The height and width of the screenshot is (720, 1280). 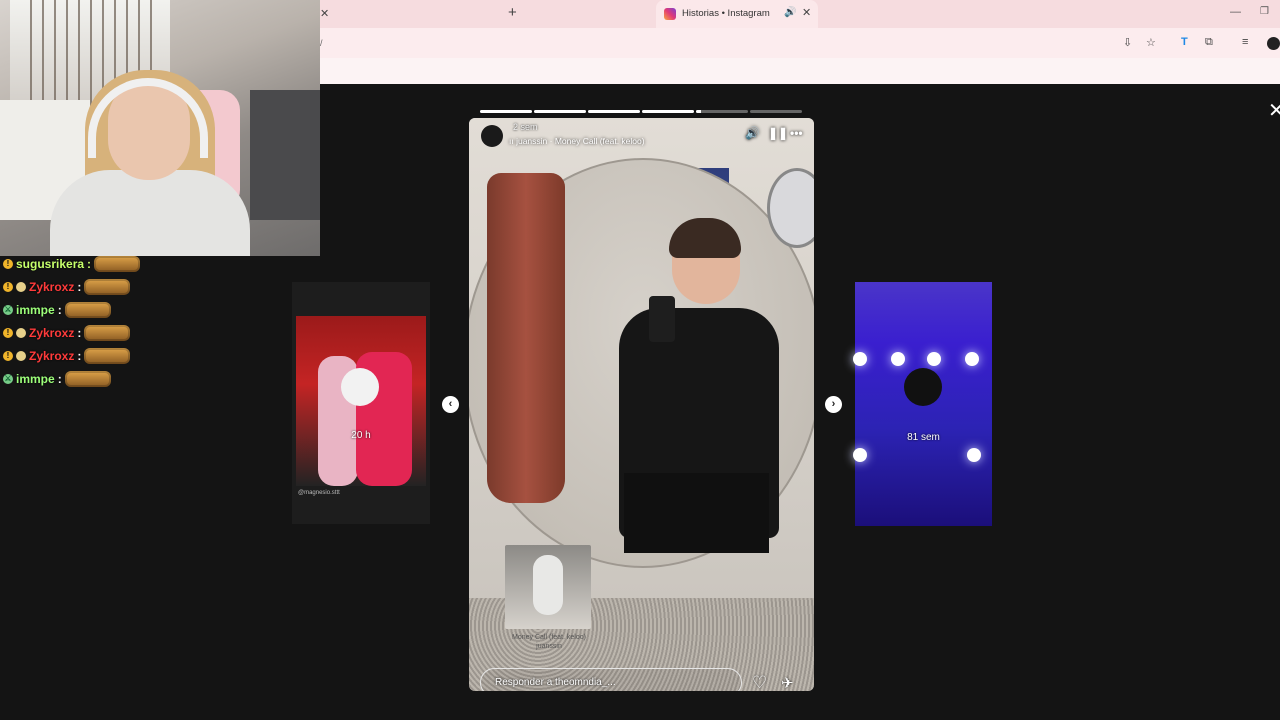 What do you see at coordinates (1264, 11) in the screenshot?
I see `restore-icon: ❐` at bounding box center [1264, 11].